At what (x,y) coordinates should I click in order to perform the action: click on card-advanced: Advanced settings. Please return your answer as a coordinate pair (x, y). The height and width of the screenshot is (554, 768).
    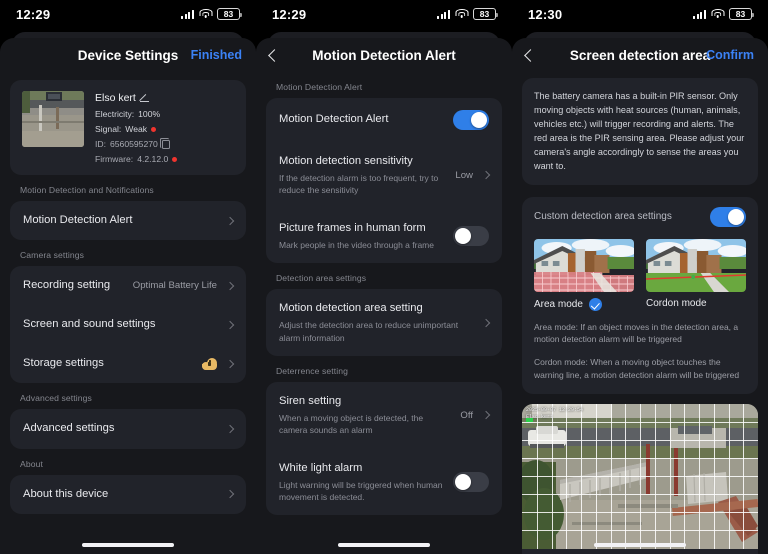
    Looking at the image, I should click on (128, 429).